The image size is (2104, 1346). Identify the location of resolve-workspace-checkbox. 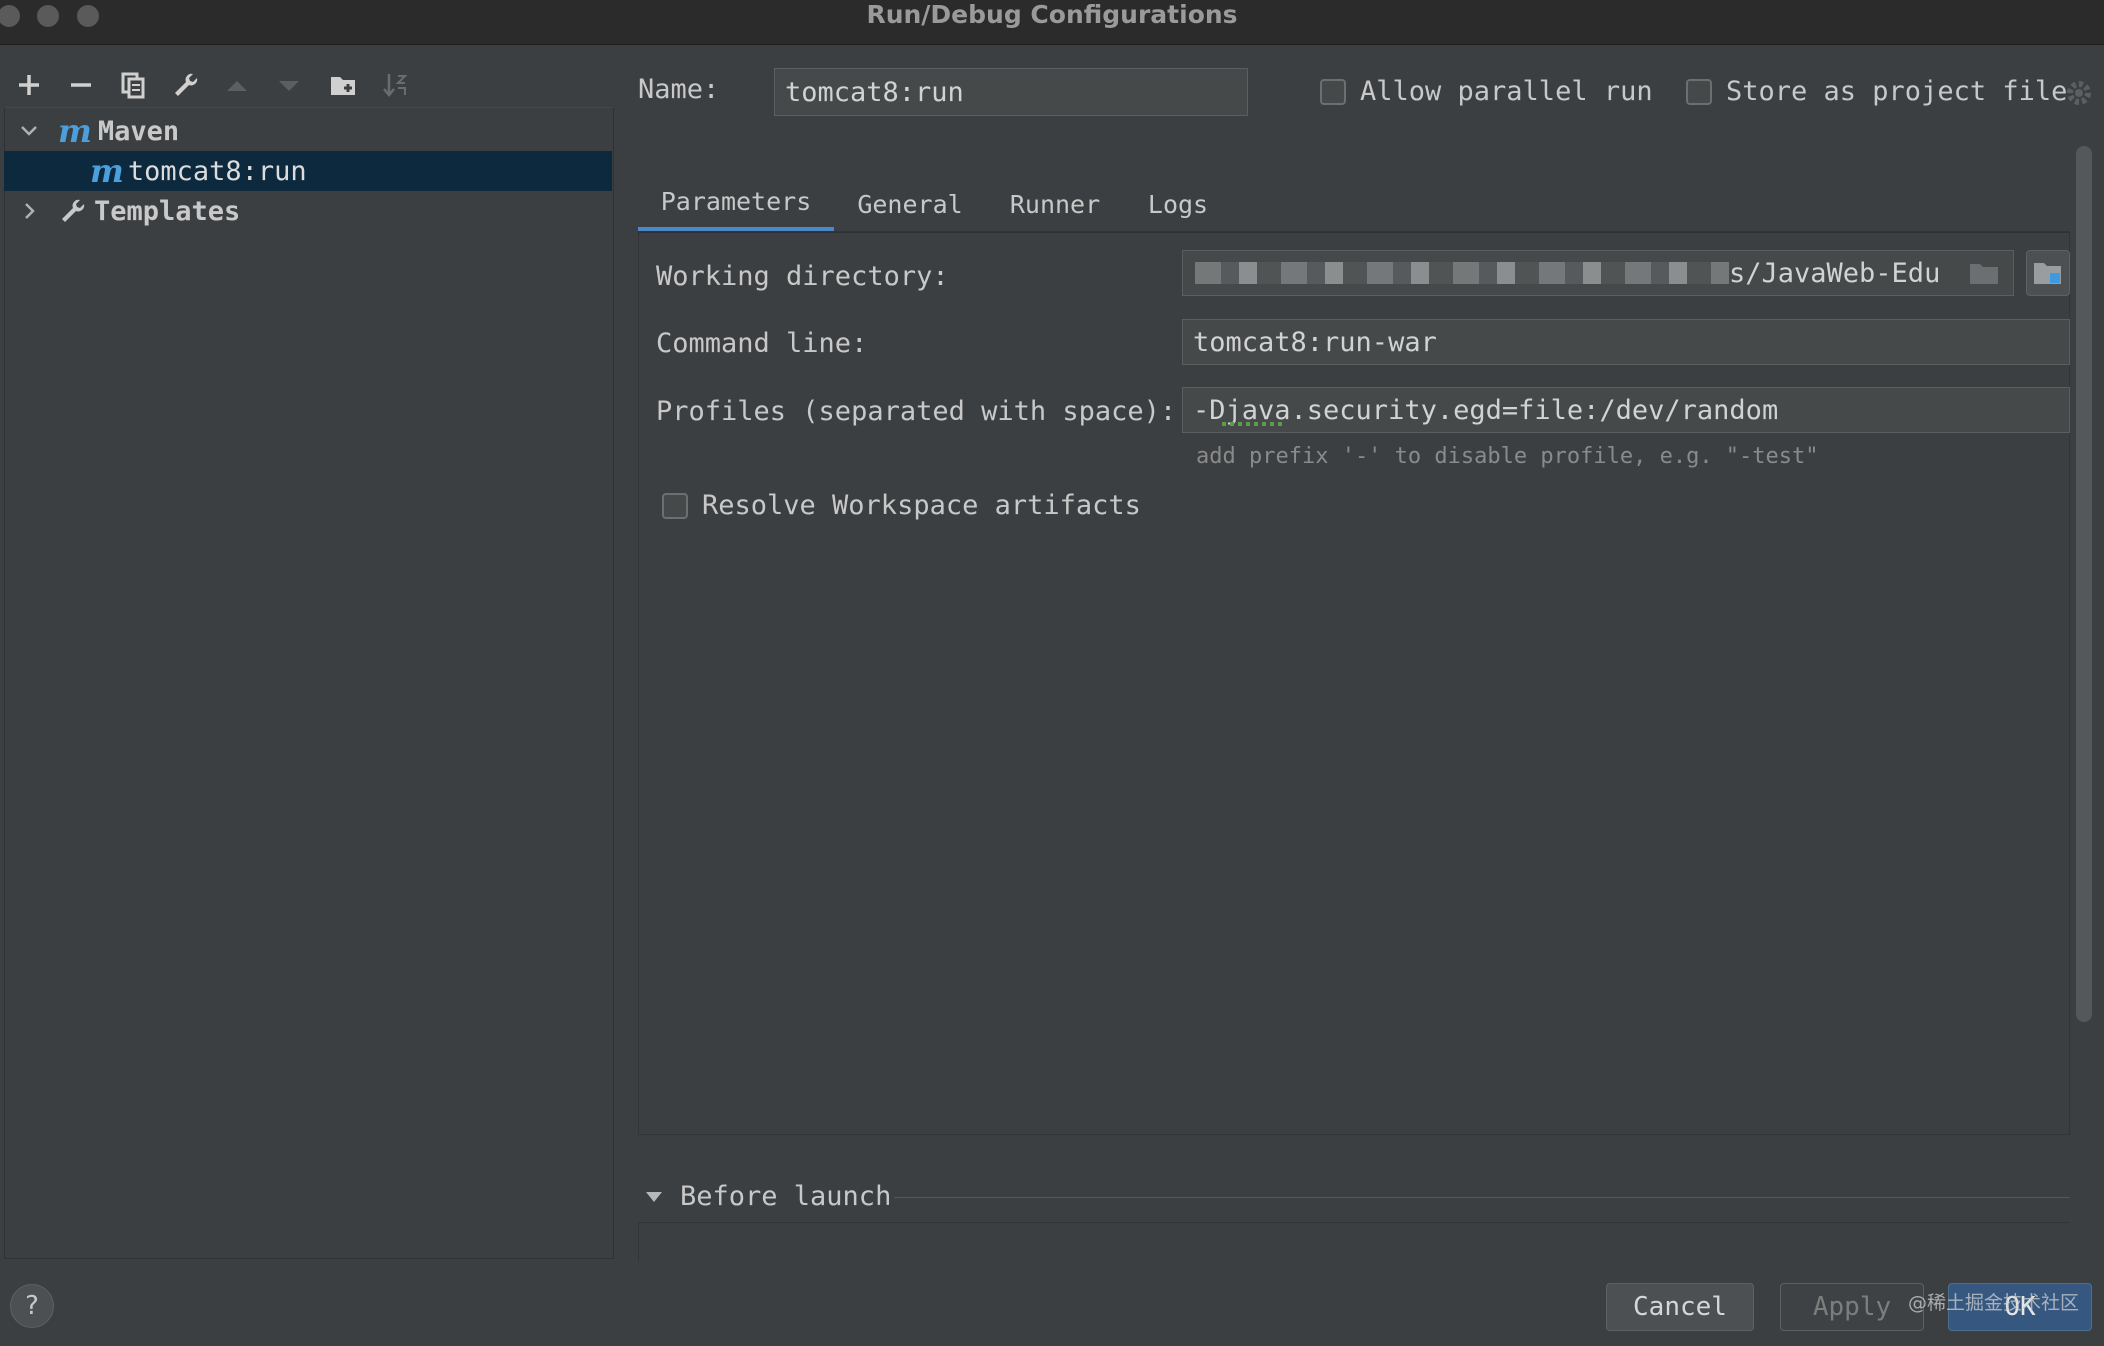
(675, 506).